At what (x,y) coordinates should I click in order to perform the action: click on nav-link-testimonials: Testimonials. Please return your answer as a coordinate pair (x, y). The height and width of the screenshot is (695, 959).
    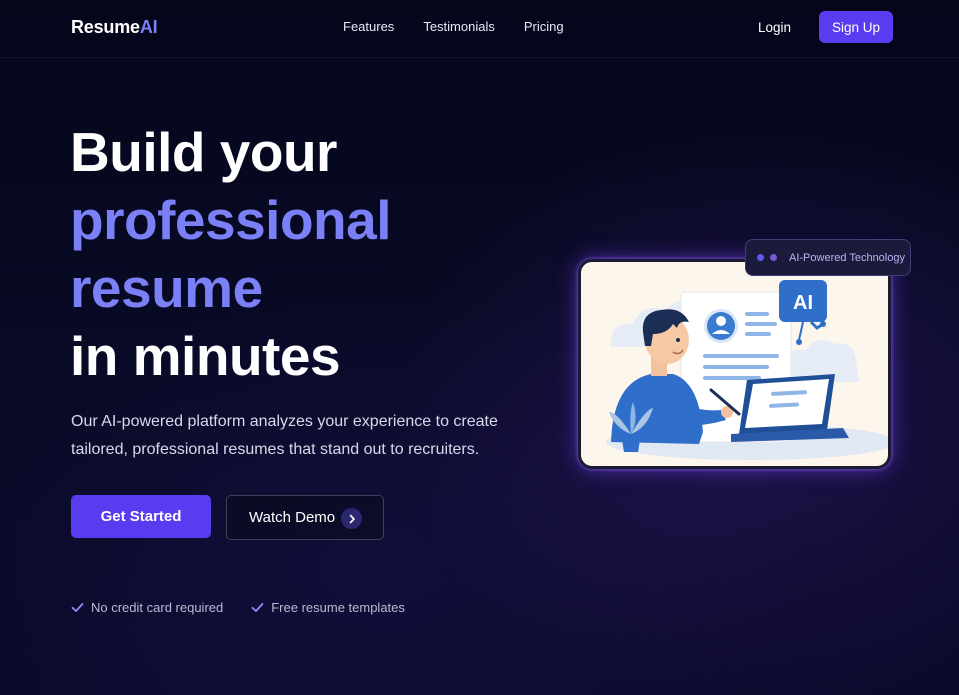
    Looking at the image, I should click on (459, 26).